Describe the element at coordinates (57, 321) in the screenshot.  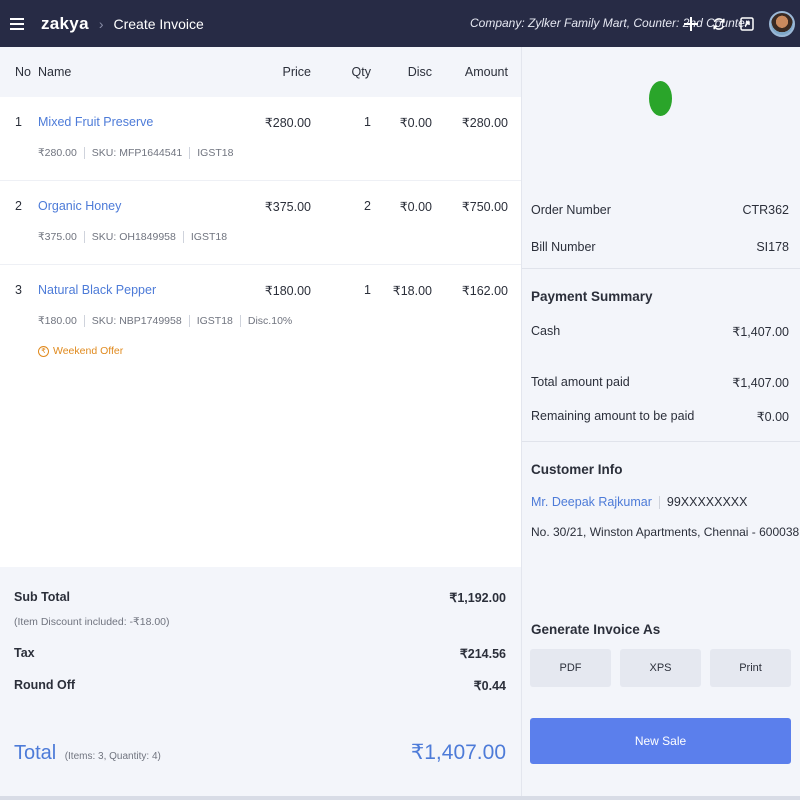
I see `item-unit-price: ₹180.00` at that location.